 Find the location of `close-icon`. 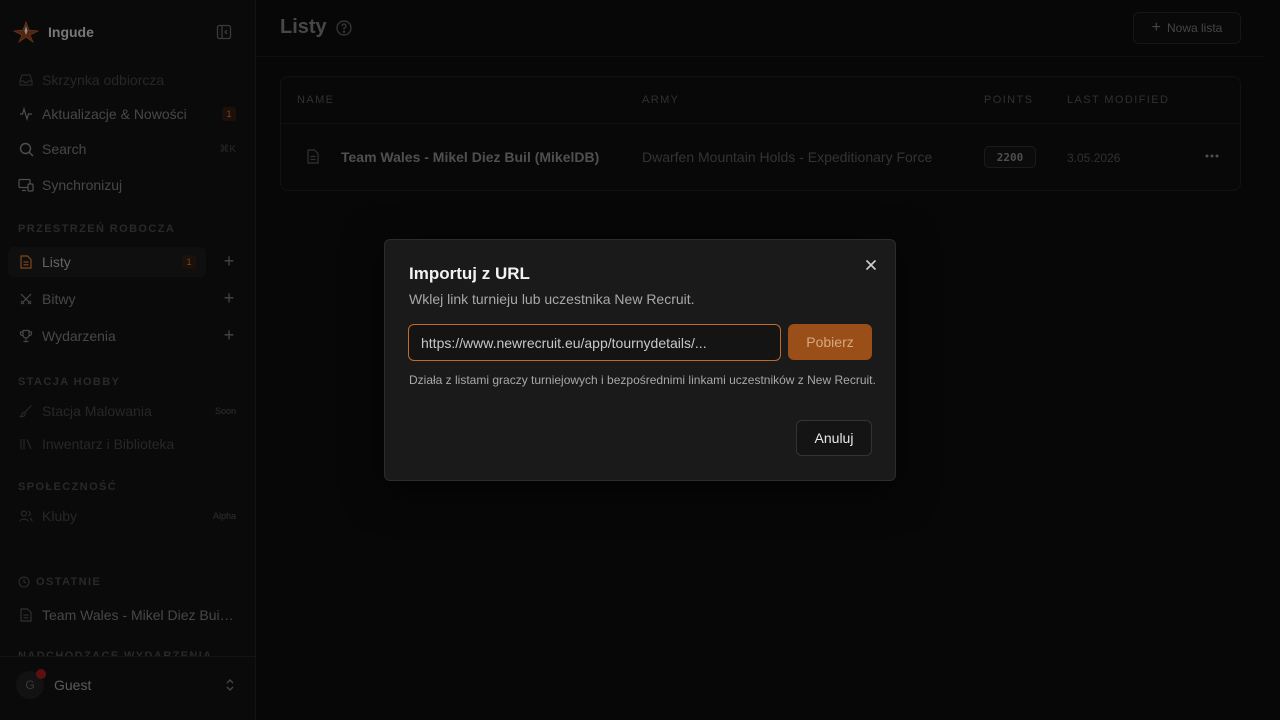

close-icon is located at coordinates (871, 265).